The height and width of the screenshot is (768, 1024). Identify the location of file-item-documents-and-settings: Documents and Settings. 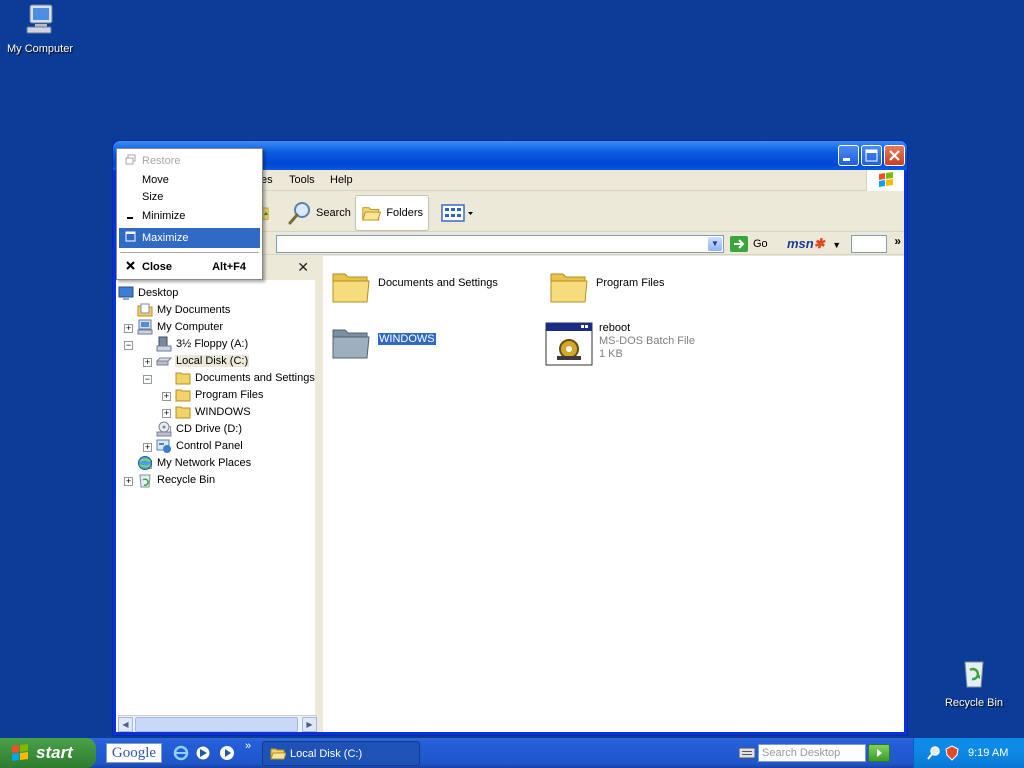
(414, 286).